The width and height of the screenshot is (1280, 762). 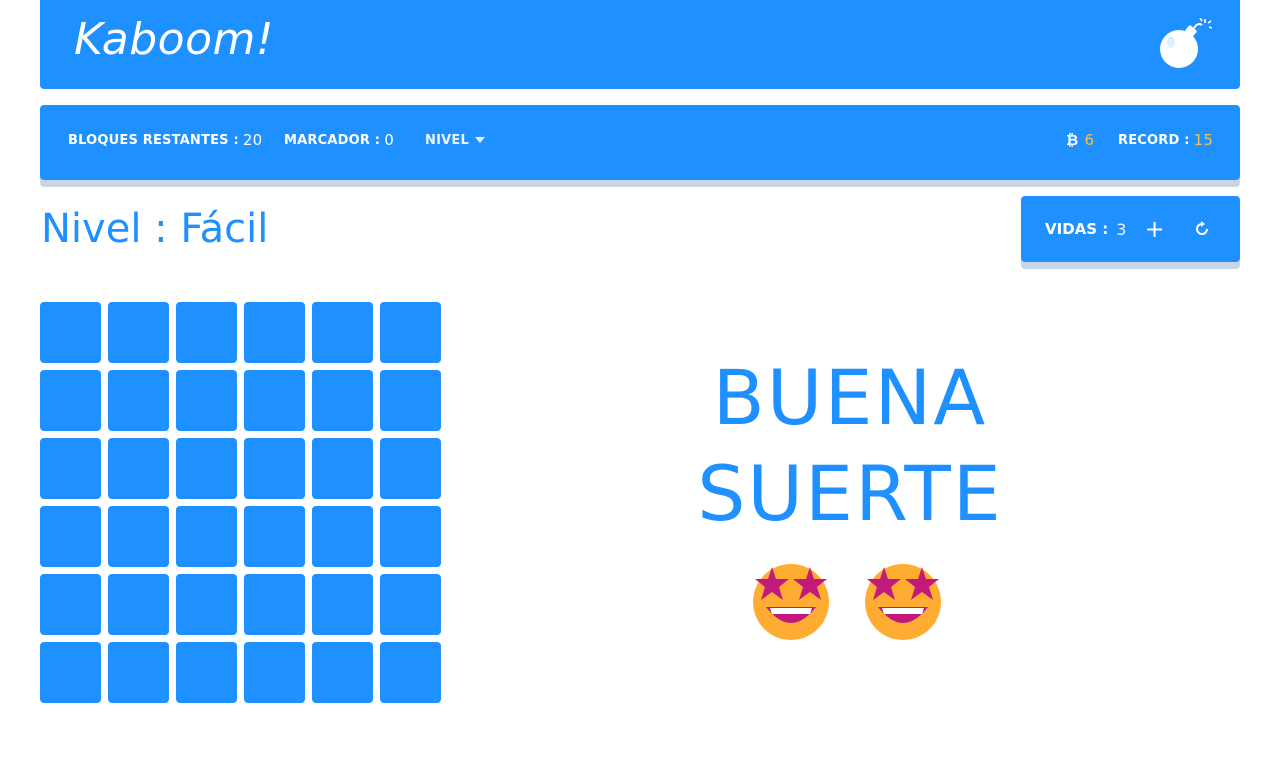 I want to click on lives-label: VIDAS :, so click(x=1077, y=229).